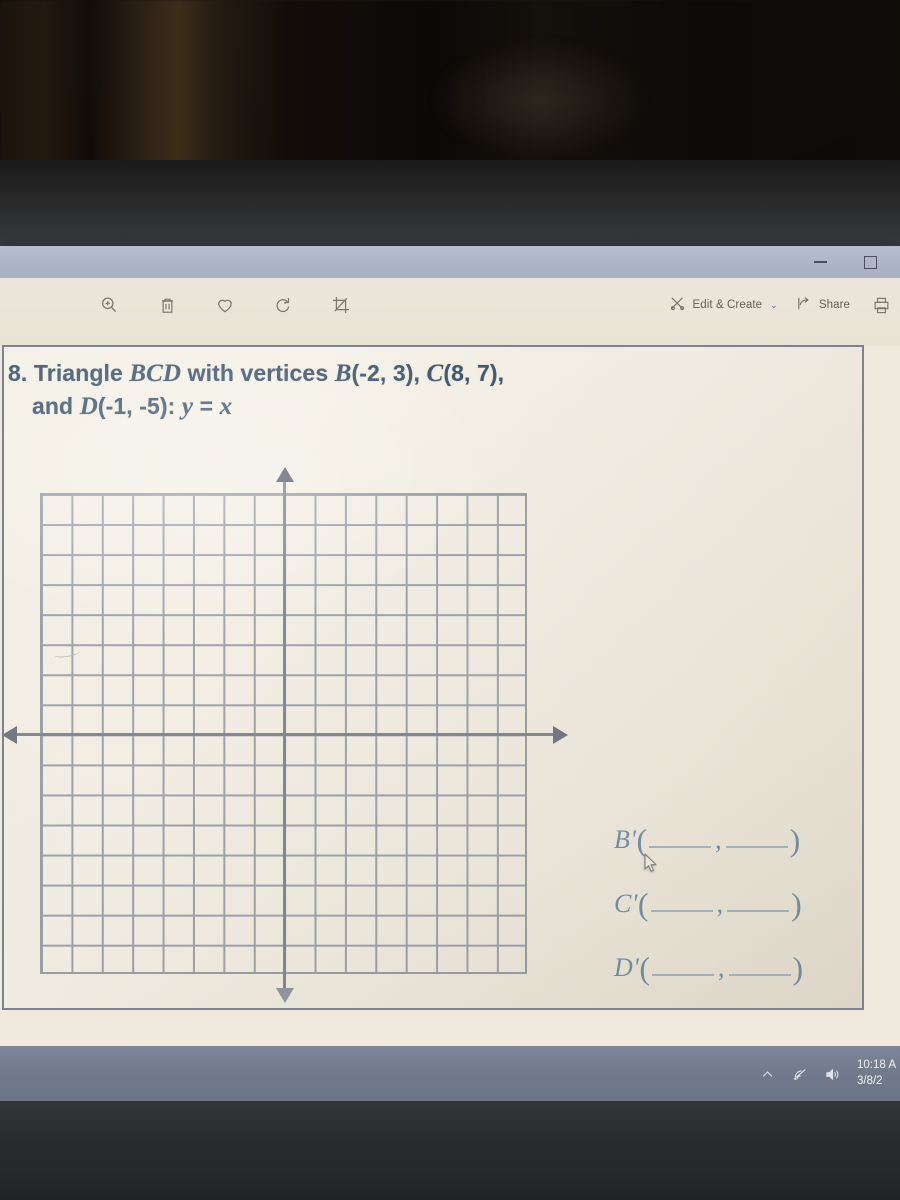 The image size is (900, 1200). Describe the element at coordinates (56, 406) in the screenshot. I see `problem-text-c: and` at that location.